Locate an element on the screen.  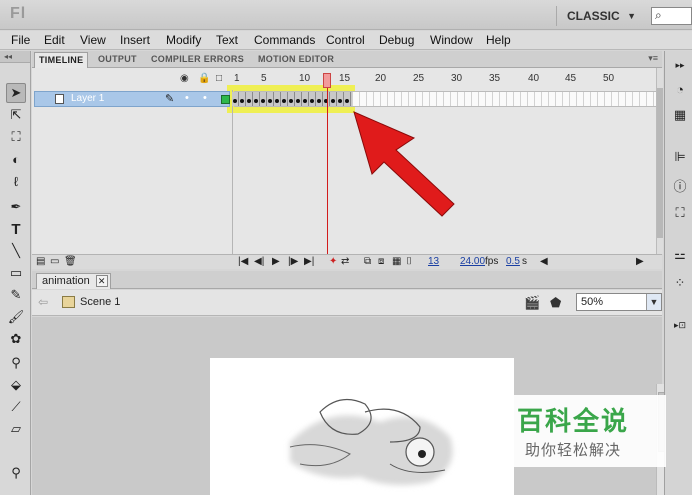
current-frame-readout: 13 is located at coordinates (433, 261).